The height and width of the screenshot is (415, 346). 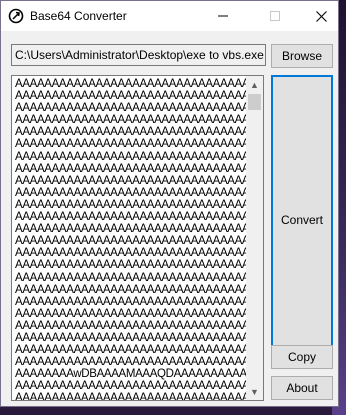 What do you see at coordinates (254, 102) in the screenshot?
I see `scroll-thumb` at bounding box center [254, 102].